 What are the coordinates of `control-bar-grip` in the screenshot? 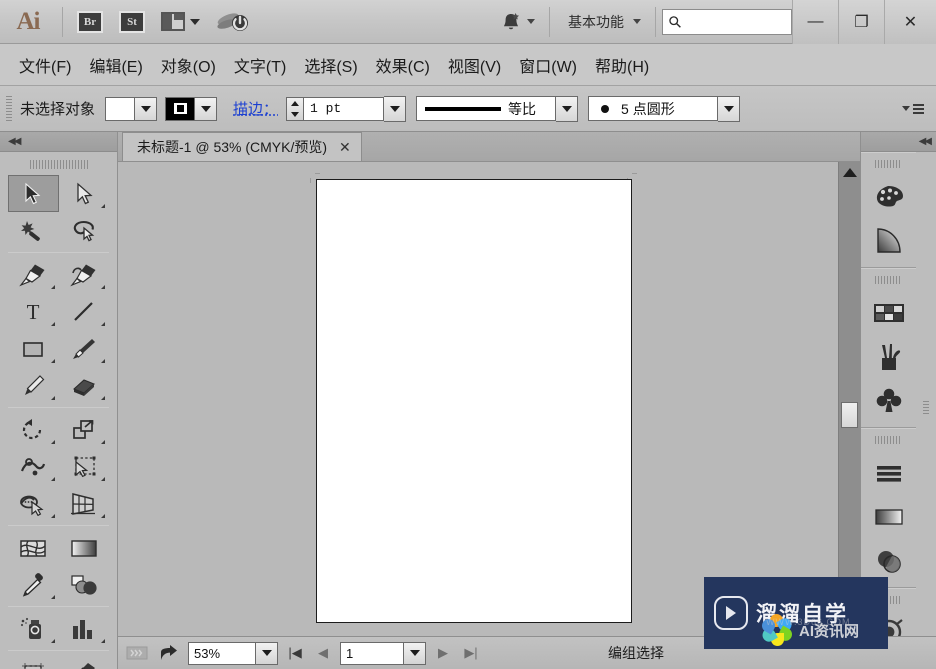 It's located at (9, 108).